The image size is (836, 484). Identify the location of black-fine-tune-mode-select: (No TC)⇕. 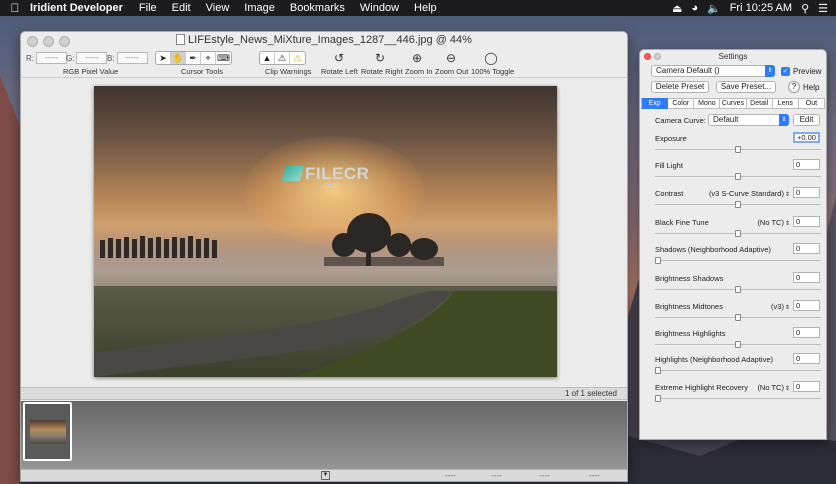
(773, 222).